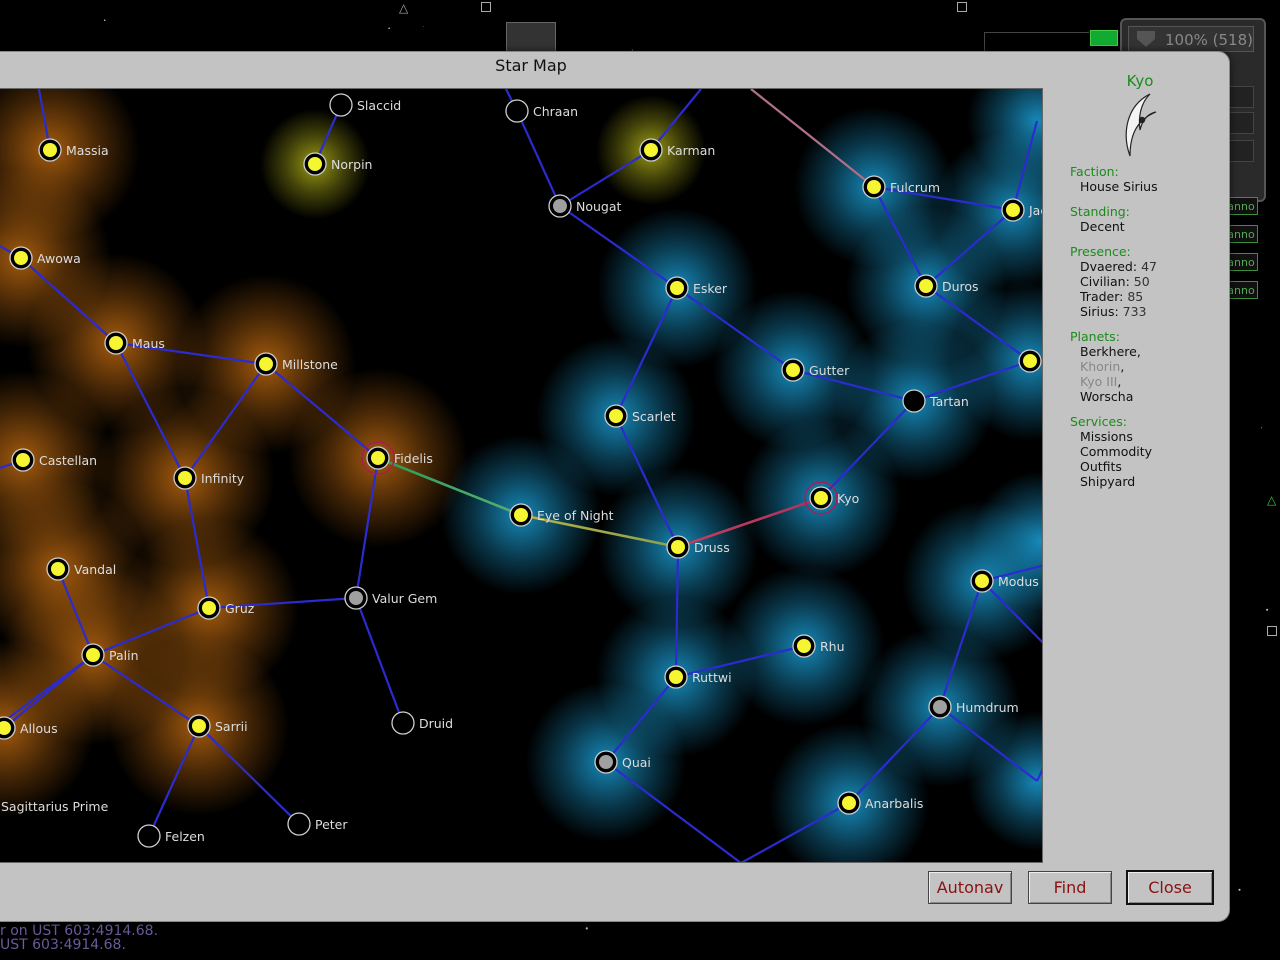  I want to click on system-awowa: Awowa, so click(45, 258).